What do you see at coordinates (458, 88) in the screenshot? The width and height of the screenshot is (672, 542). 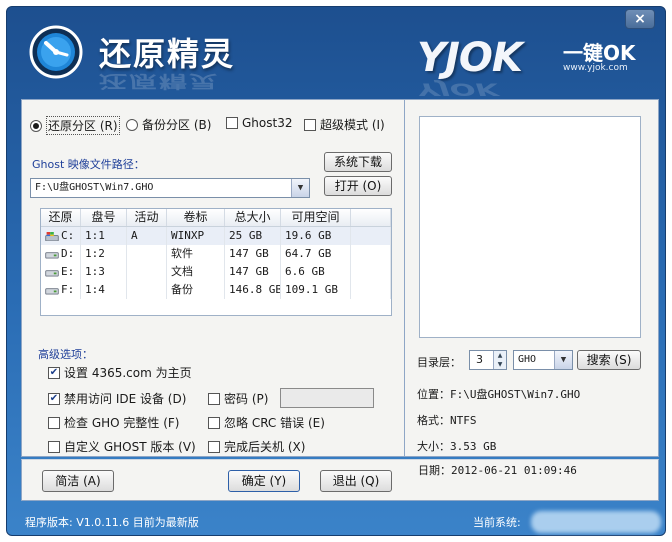 I see `brand-reflection: YJOK` at bounding box center [458, 88].